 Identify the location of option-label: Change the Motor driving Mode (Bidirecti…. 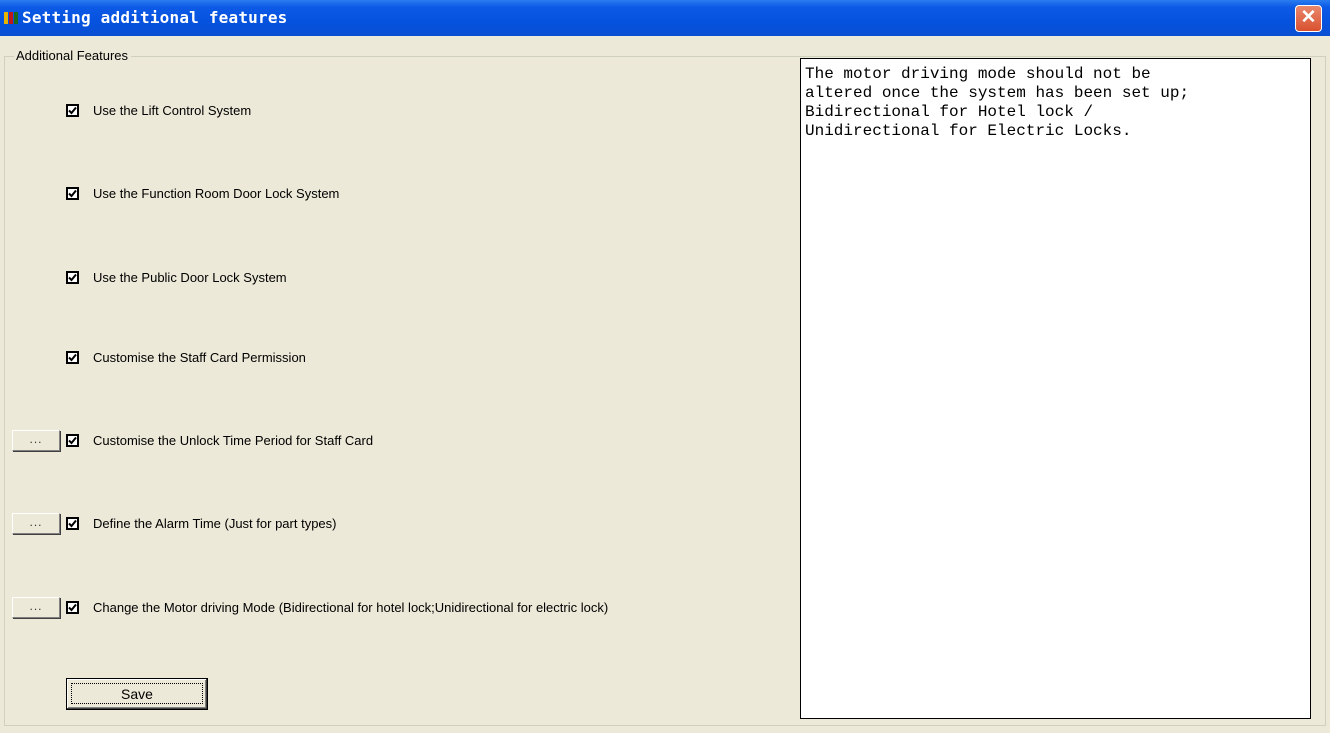
(350, 607).